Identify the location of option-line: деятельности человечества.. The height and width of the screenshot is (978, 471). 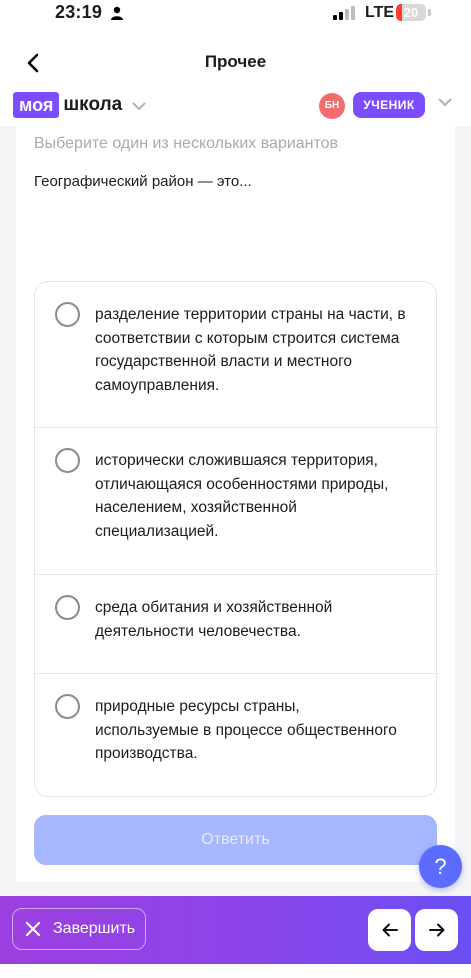
(198, 631).